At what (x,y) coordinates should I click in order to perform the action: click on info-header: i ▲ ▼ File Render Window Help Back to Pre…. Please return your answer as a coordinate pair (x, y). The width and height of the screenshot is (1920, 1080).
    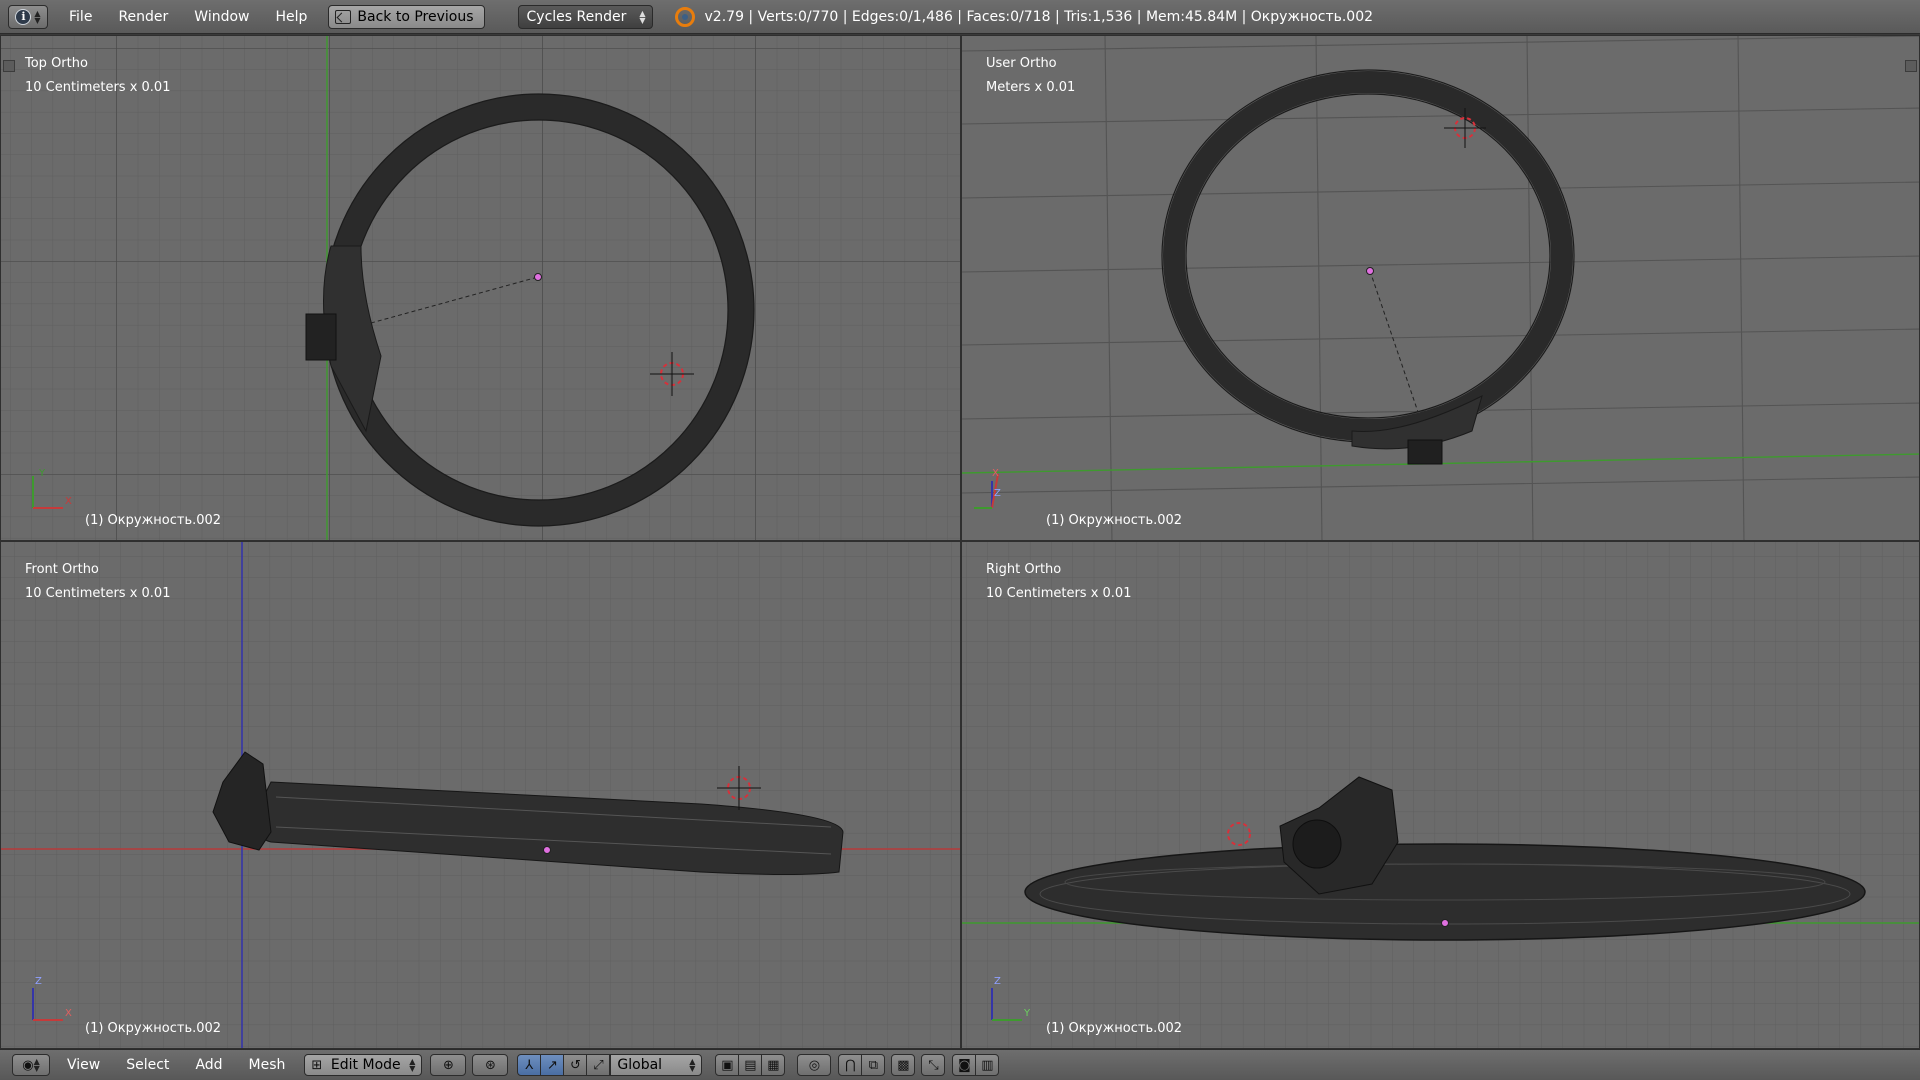
    Looking at the image, I should click on (960, 17).